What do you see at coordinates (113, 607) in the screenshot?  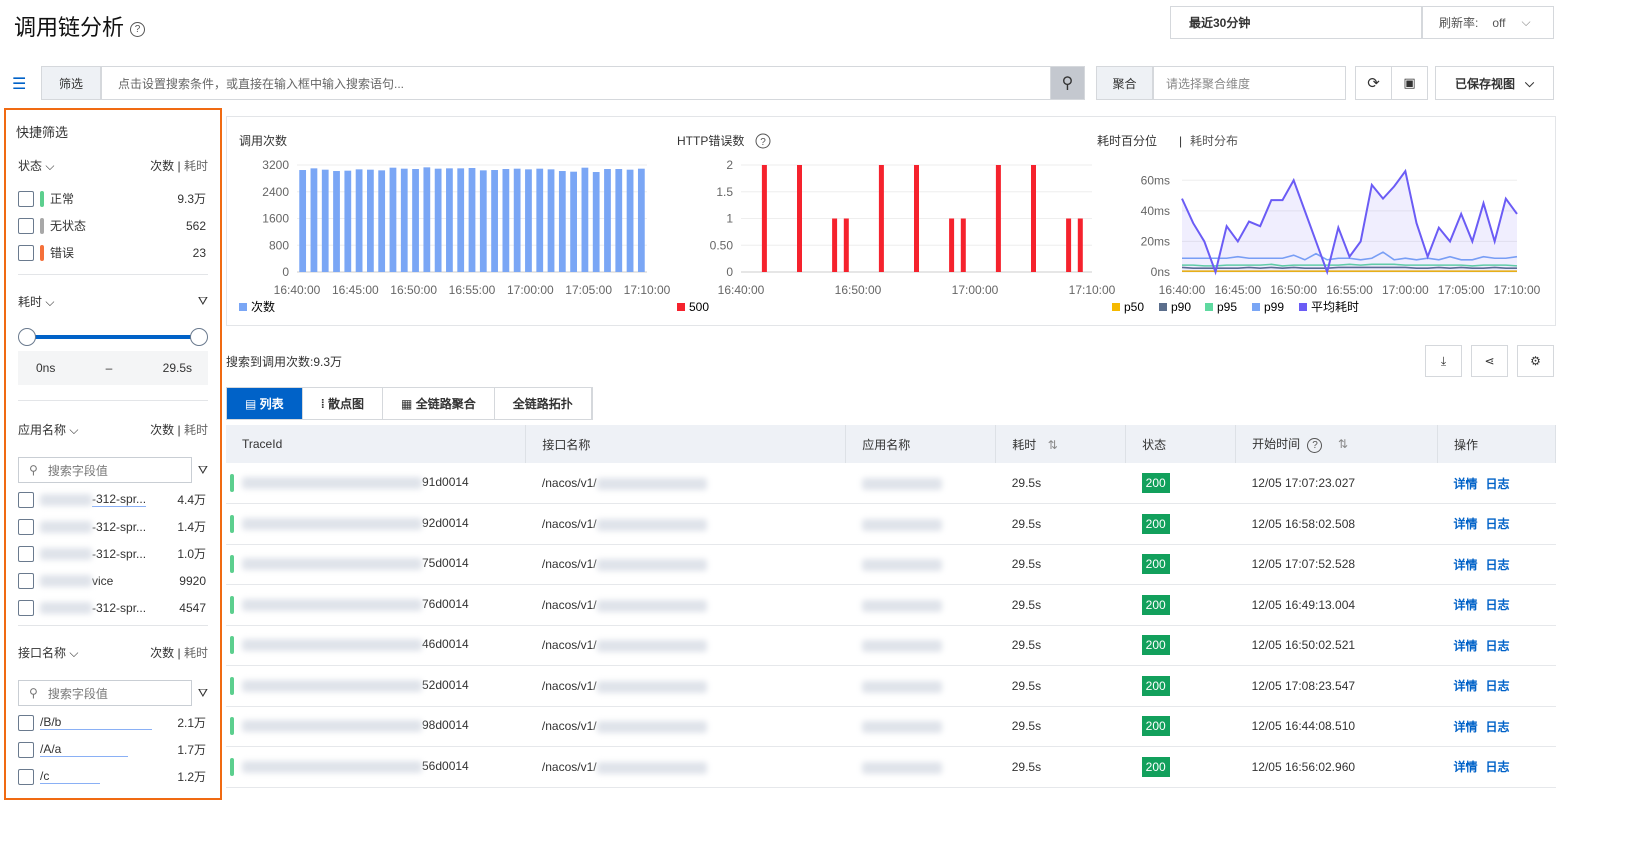 I see `app-filter-item: -312-spr... 4547` at bounding box center [113, 607].